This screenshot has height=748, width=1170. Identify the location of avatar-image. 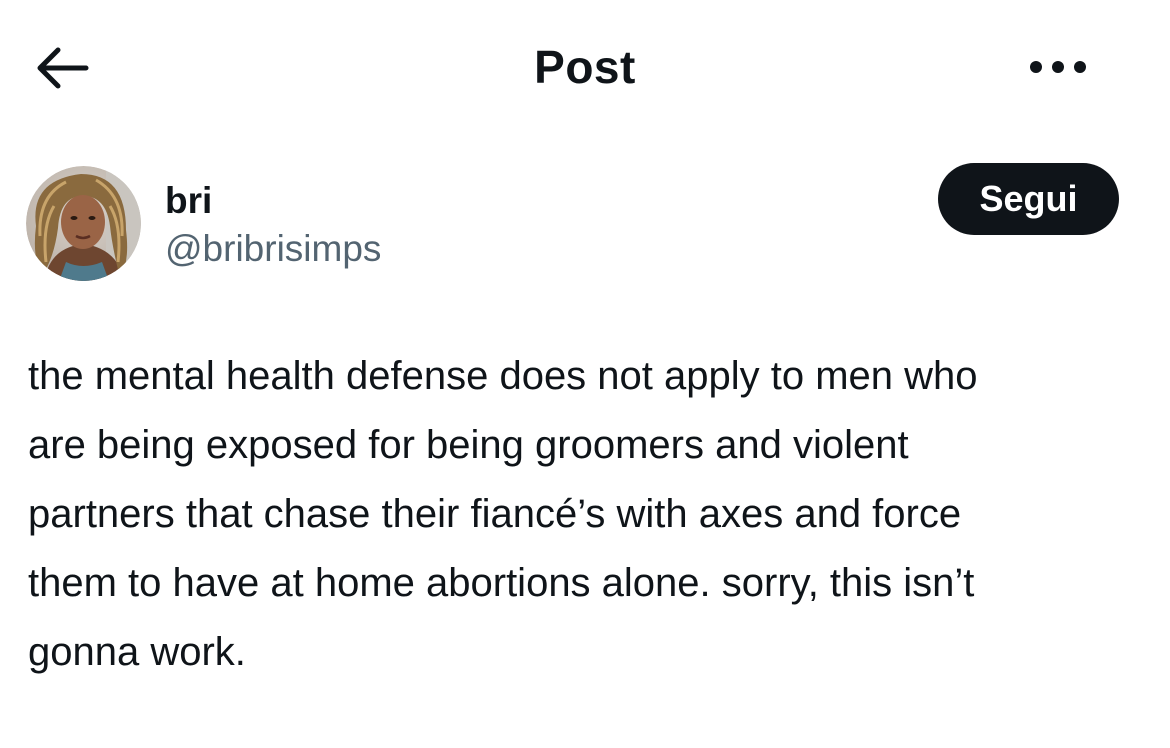
(83, 223).